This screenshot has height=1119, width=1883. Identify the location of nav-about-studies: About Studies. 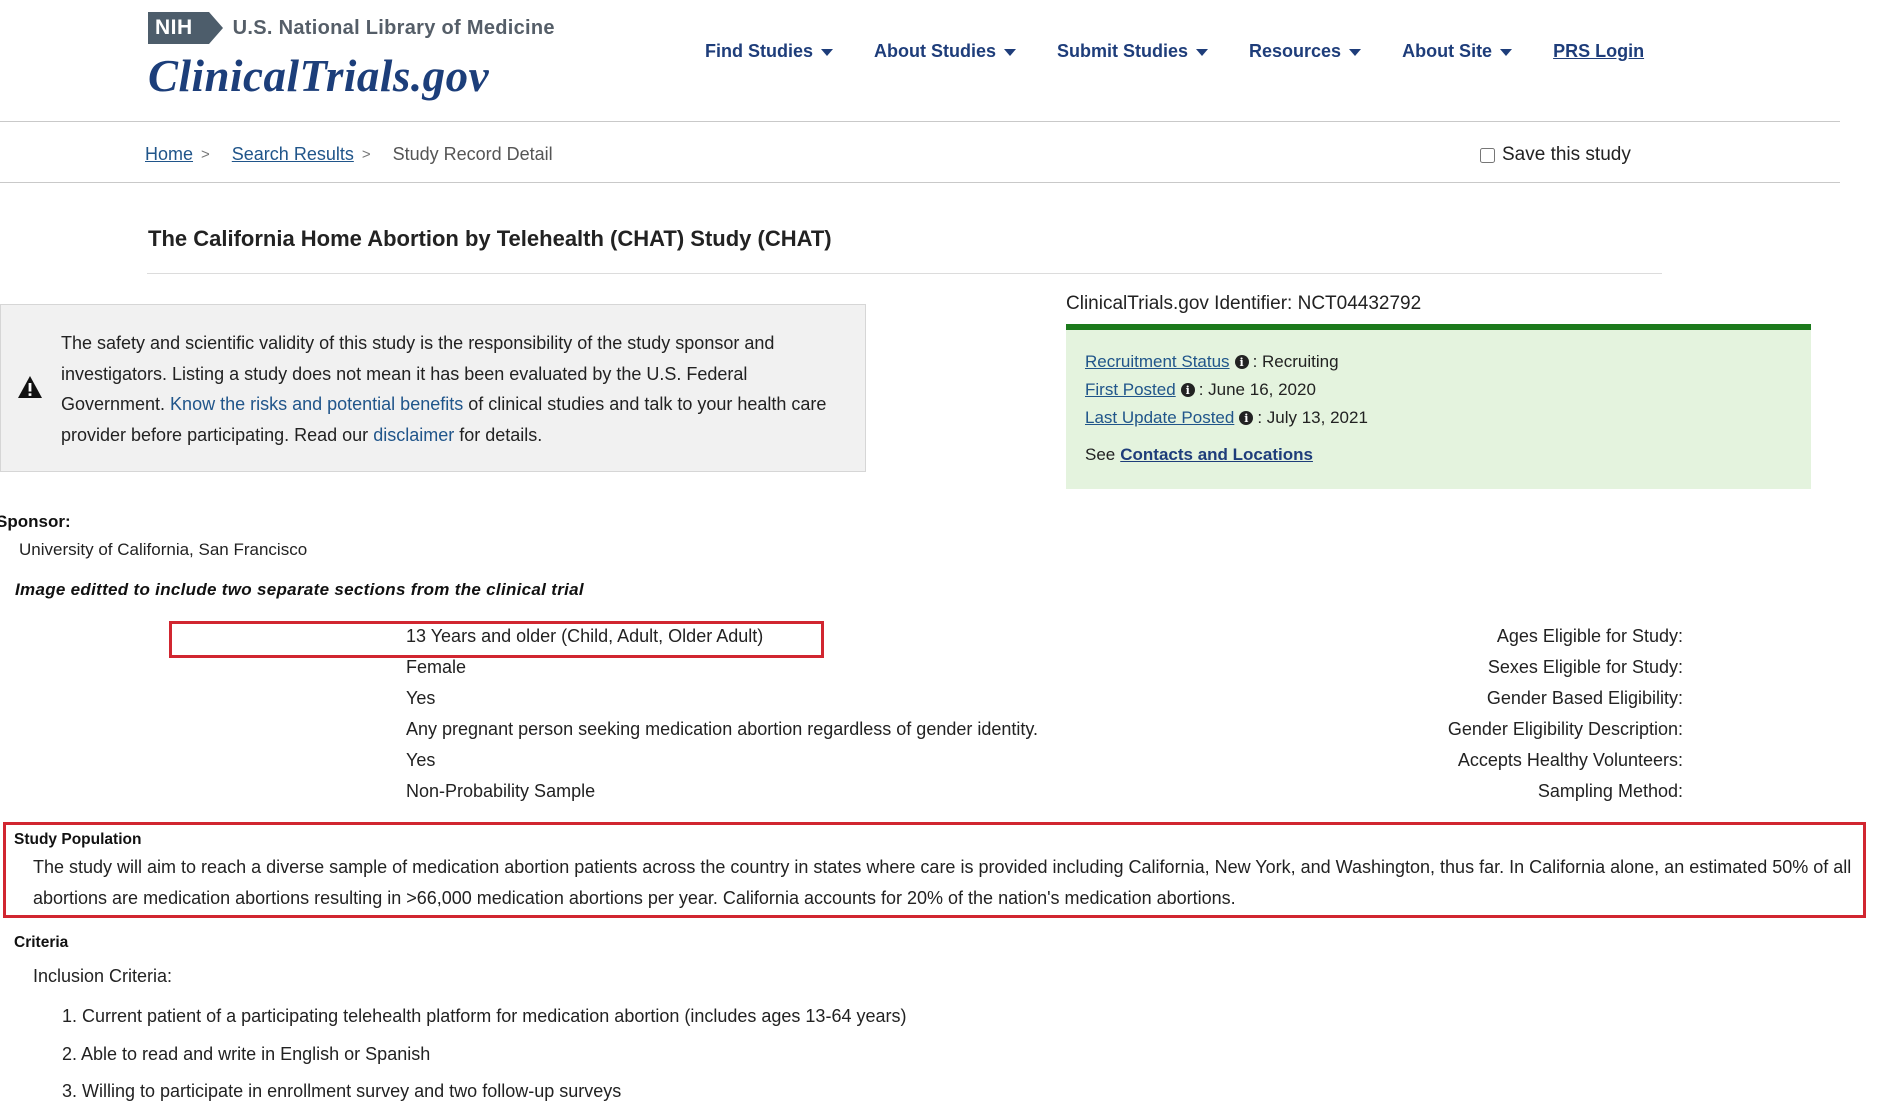
(945, 51).